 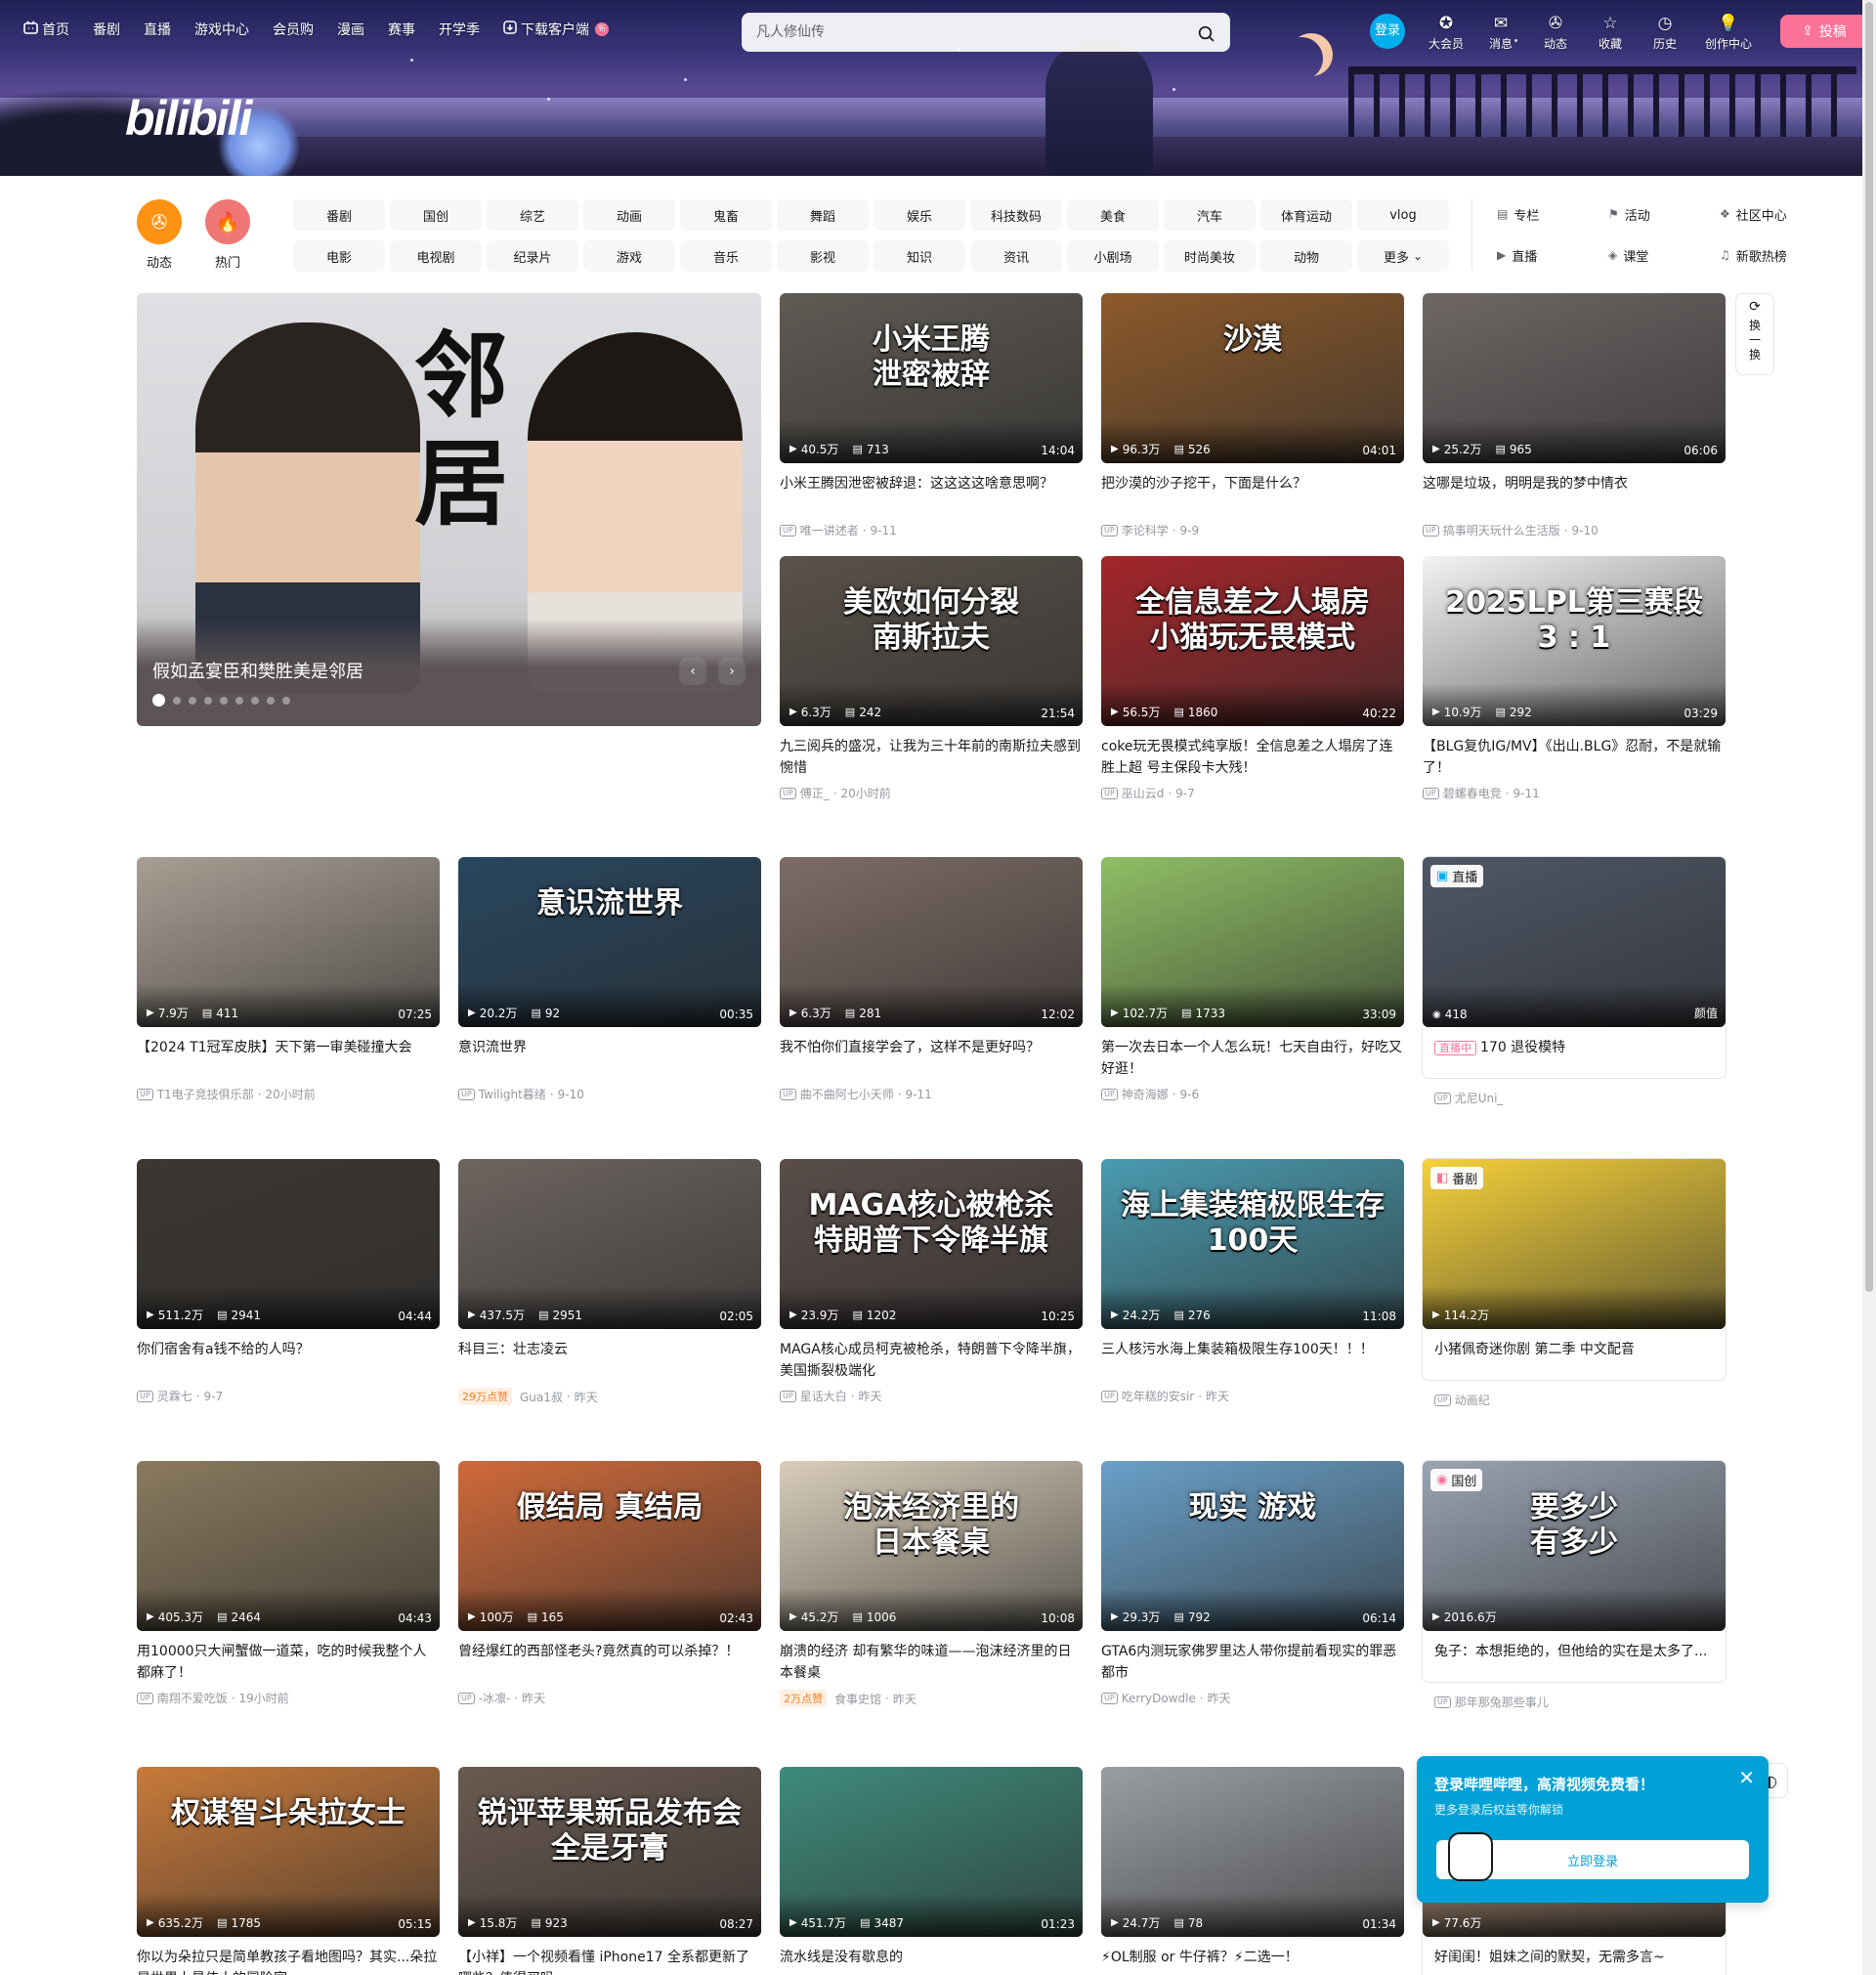 I want to click on link-music-chart: ♫ 新歌热榜, so click(x=1775, y=256).